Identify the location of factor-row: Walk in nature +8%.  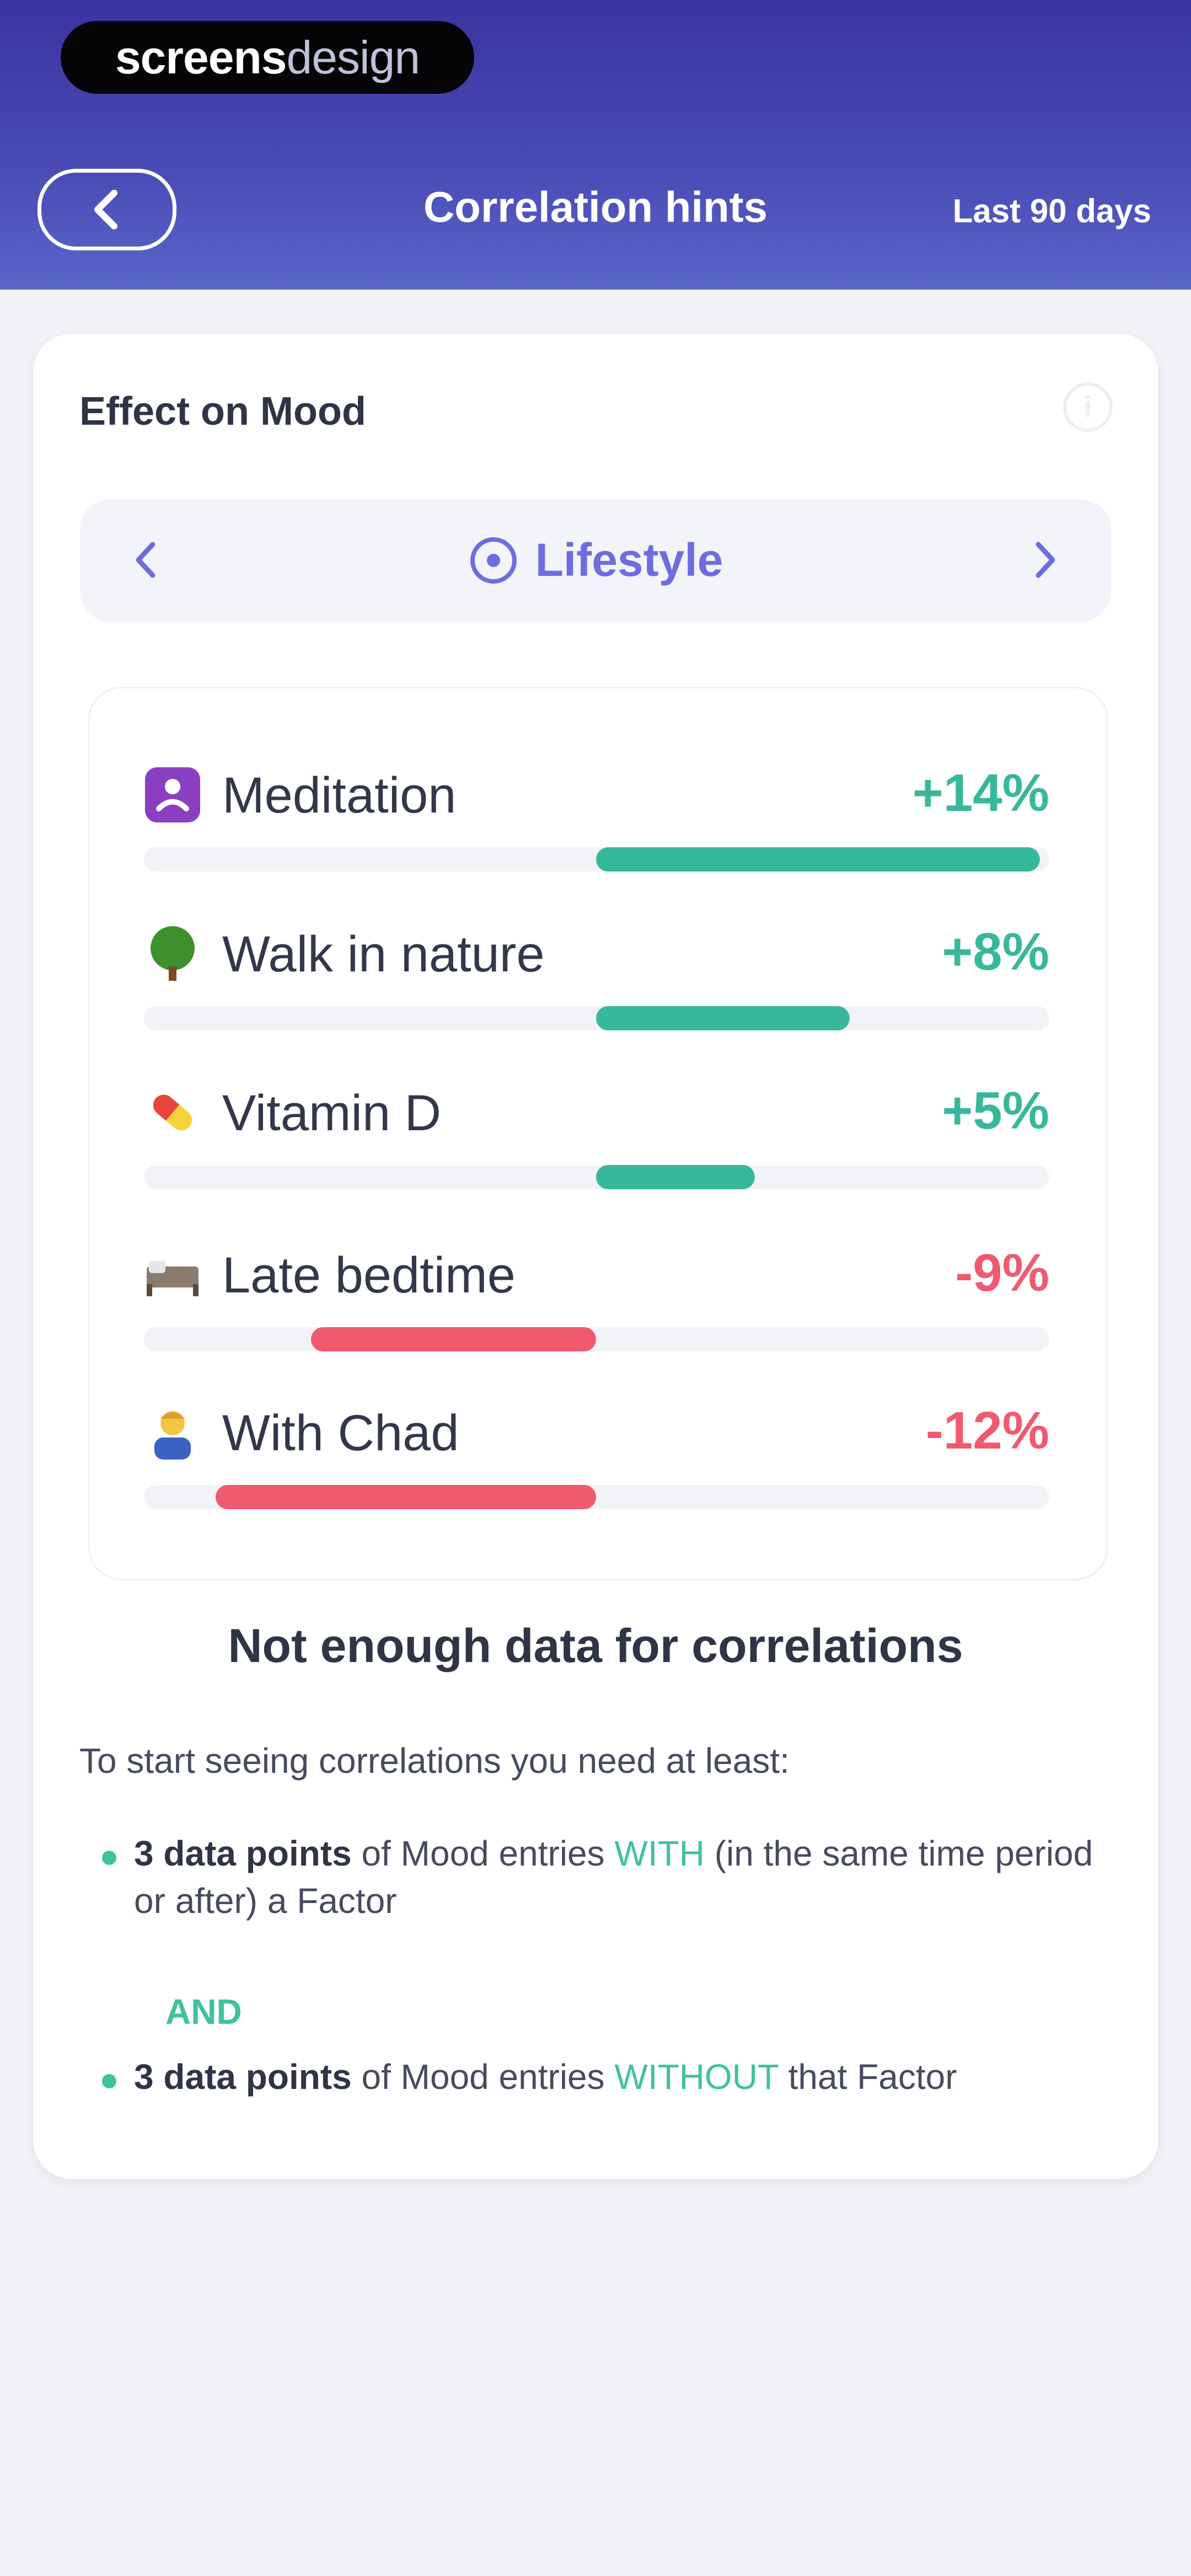
(600, 963).